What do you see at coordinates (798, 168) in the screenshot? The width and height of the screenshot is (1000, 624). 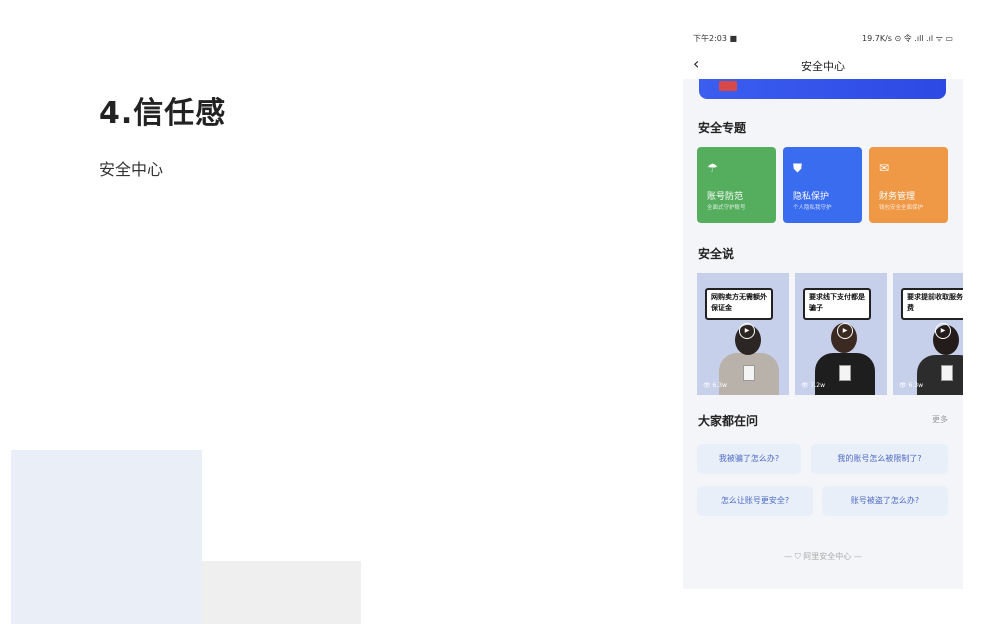 I see `shield-icon: ⛊` at bounding box center [798, 168].